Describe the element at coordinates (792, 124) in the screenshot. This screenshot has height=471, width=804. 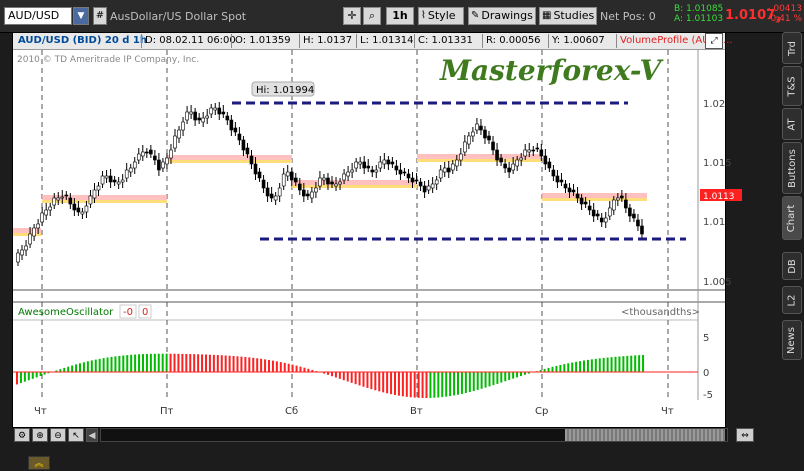
I see `tab-at: AT` at that location.